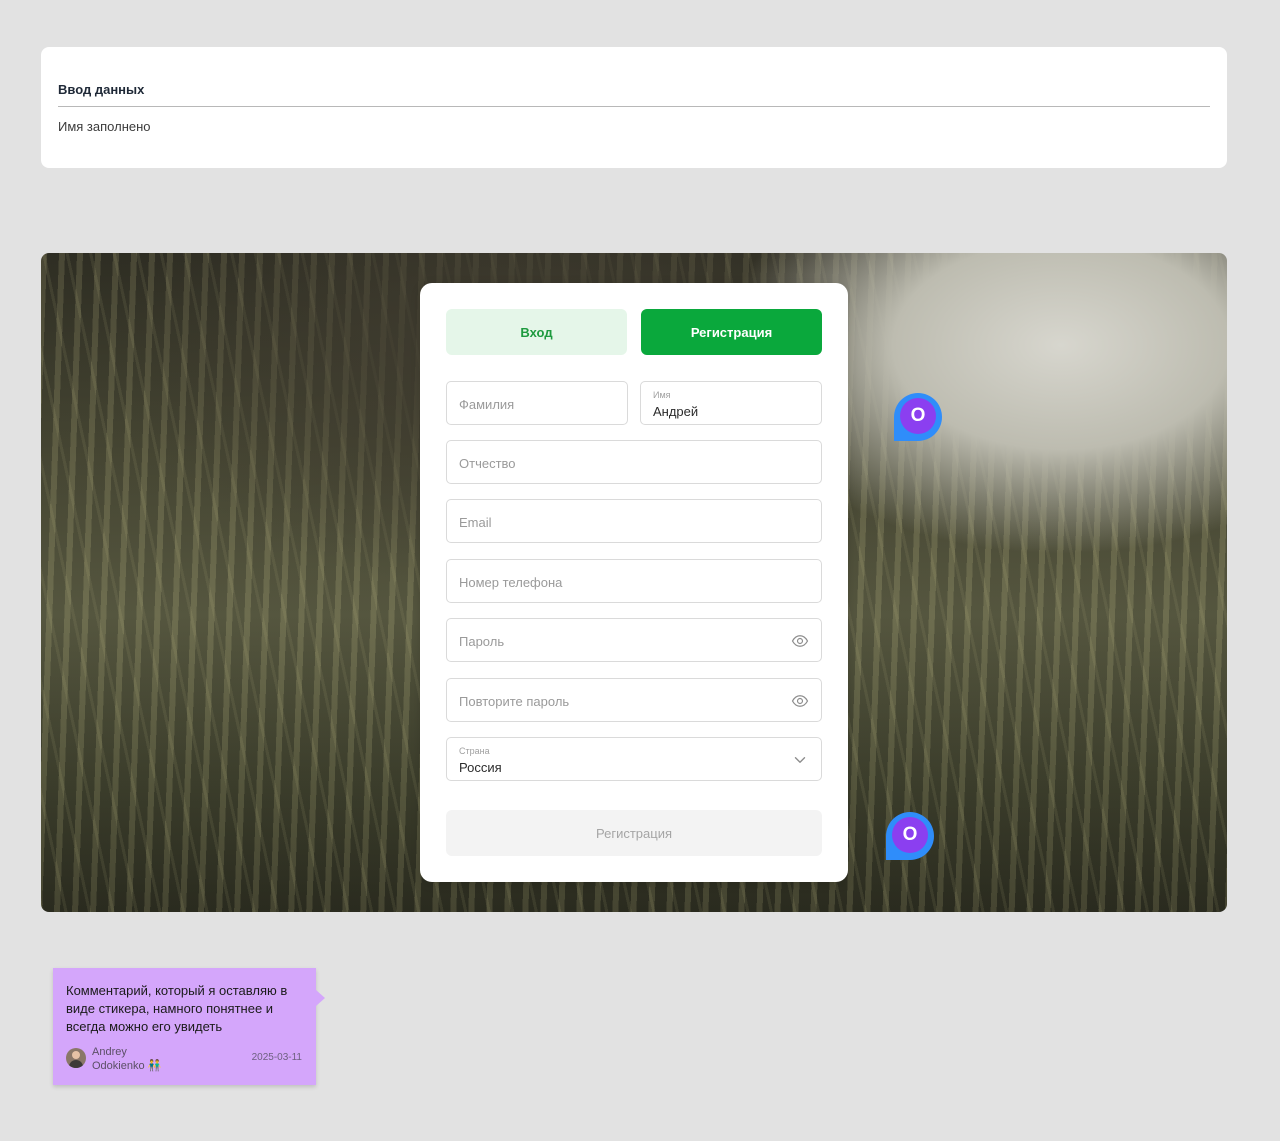 This screenshot has height=1141, width=1280. What do you see at coordinates (101, 89) in the screenshot?
I see `panel-title: Ввод данных` at bounding box center [101, 89].